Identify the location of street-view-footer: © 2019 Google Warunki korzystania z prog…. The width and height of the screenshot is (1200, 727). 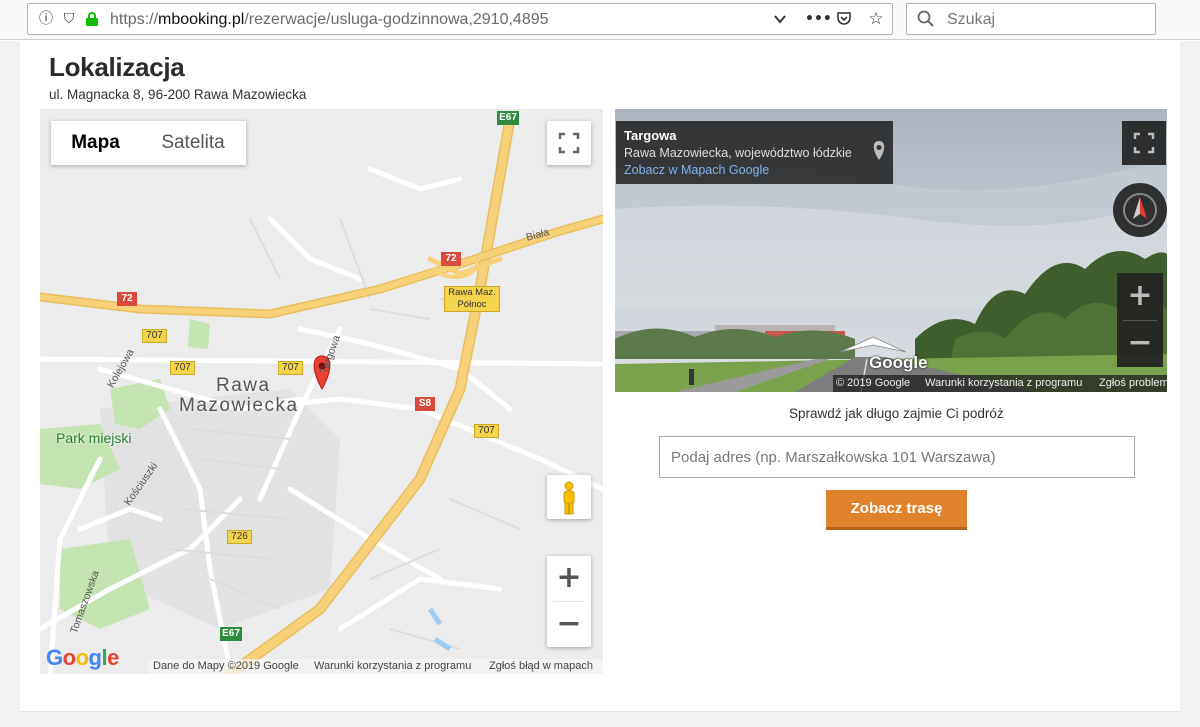
(1000, 383).